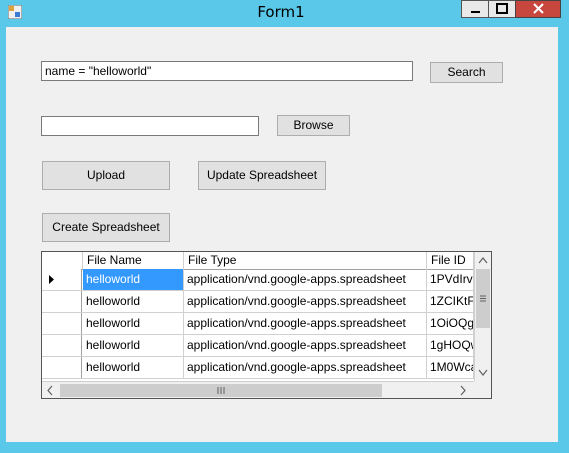 The height and width of the screenshot is (453, 569). I want to click on vertical-scrollbar-graphic, so click(483, 316).